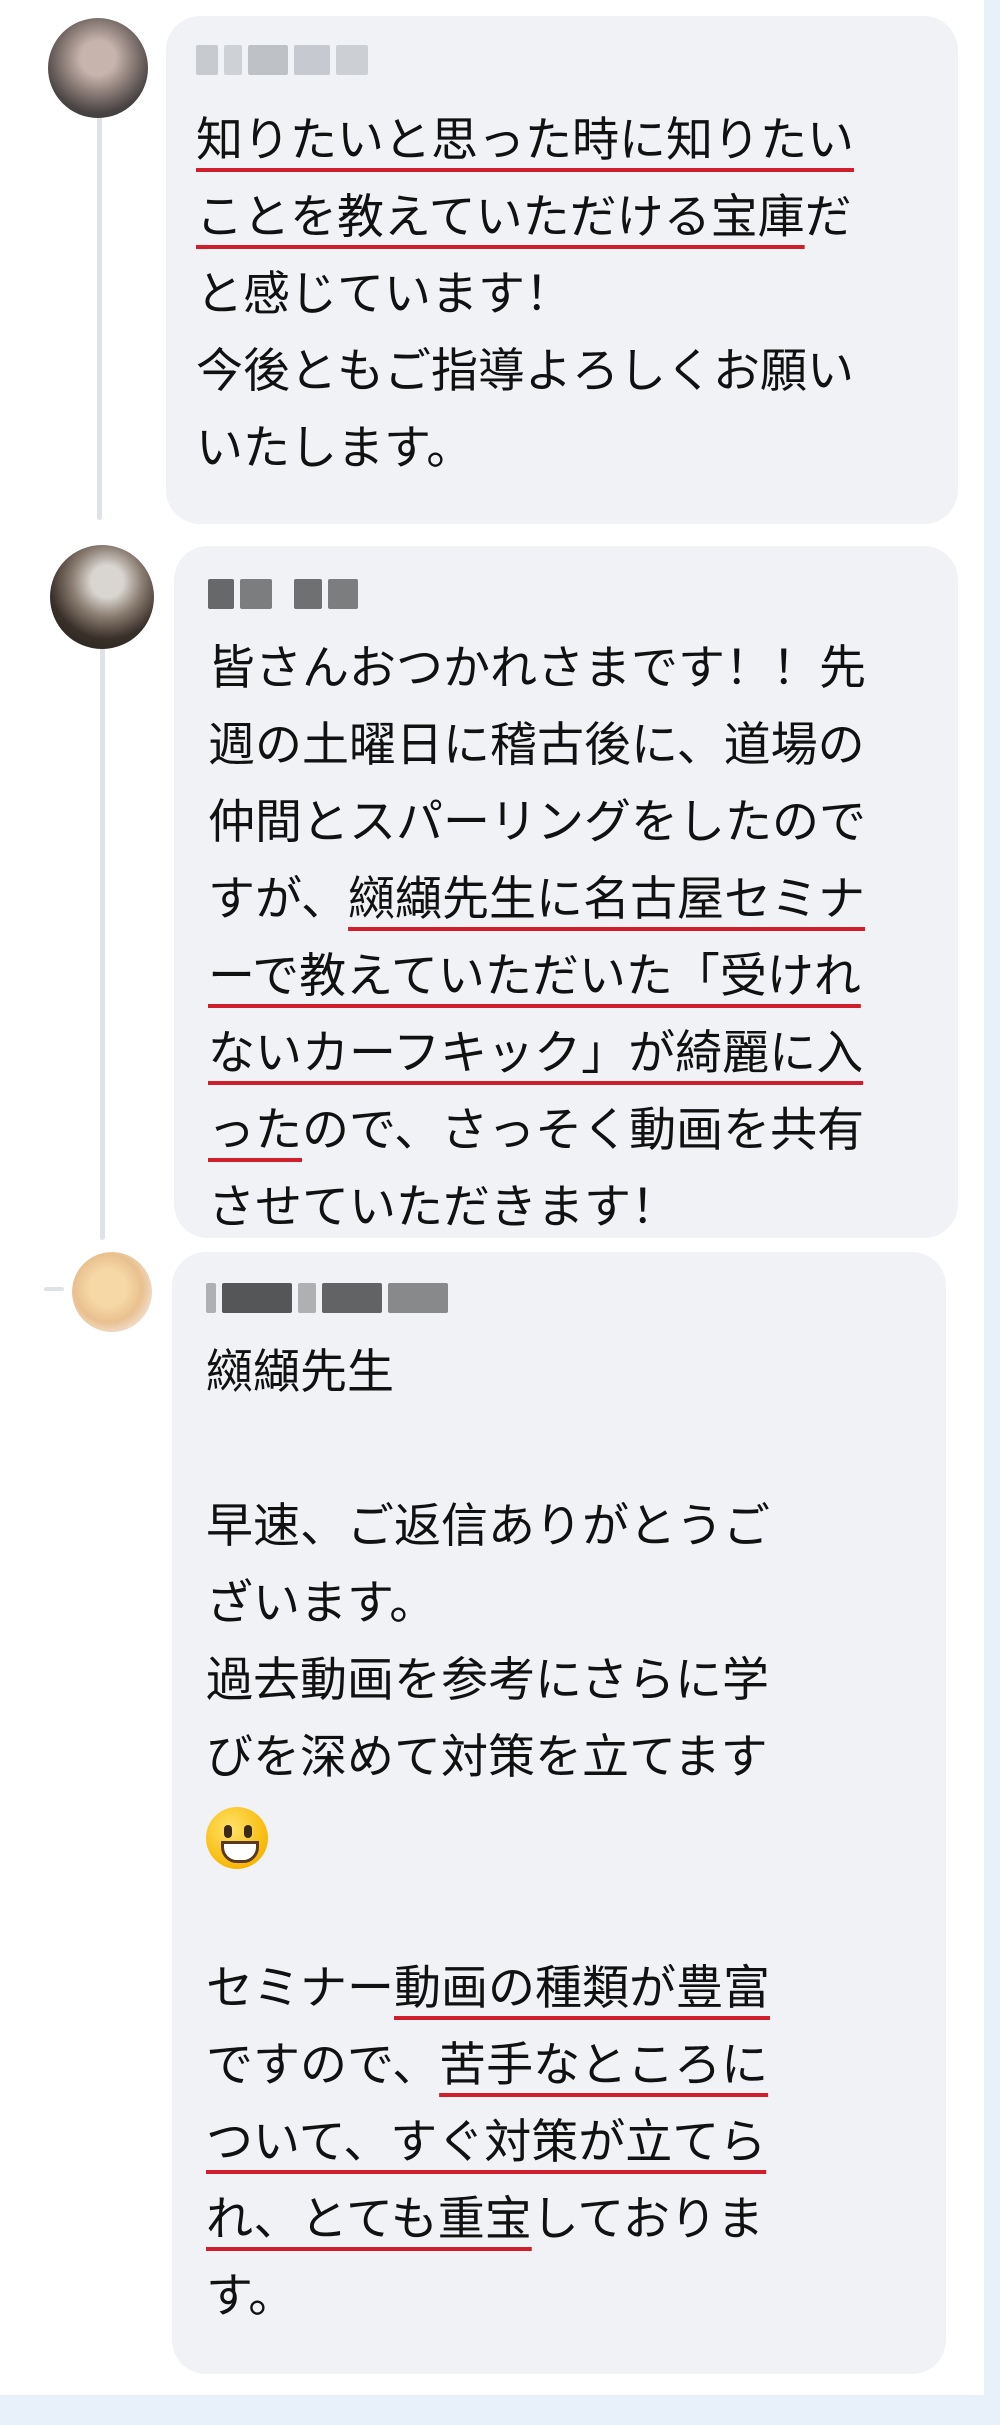 Image resolution: width=1000 pixels, height=2425 pixels. I want to click on comment-line: と感じています！, so click(525, 294).